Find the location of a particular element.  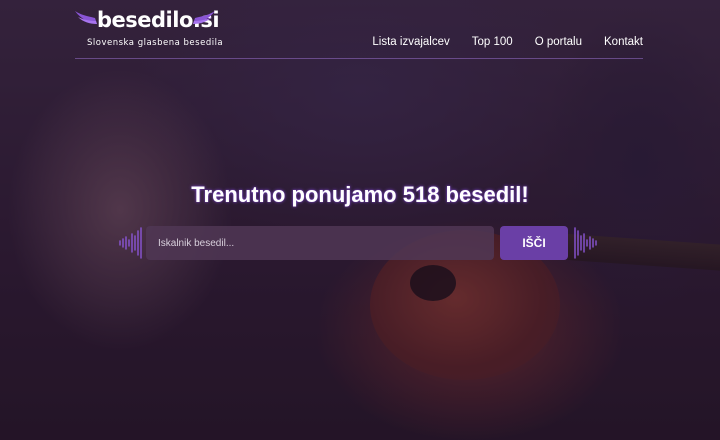

right-wing-icon is located at coordinates (204, 17).